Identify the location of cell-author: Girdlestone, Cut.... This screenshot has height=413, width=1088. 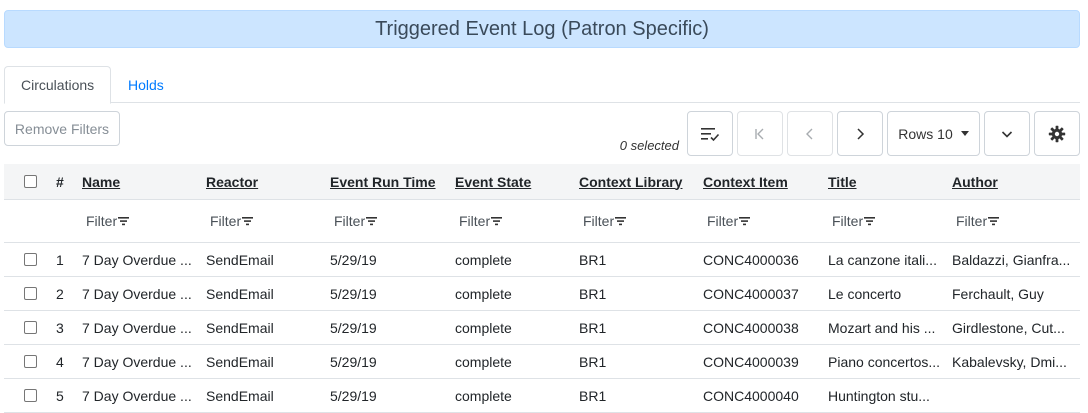
(1008, 327).